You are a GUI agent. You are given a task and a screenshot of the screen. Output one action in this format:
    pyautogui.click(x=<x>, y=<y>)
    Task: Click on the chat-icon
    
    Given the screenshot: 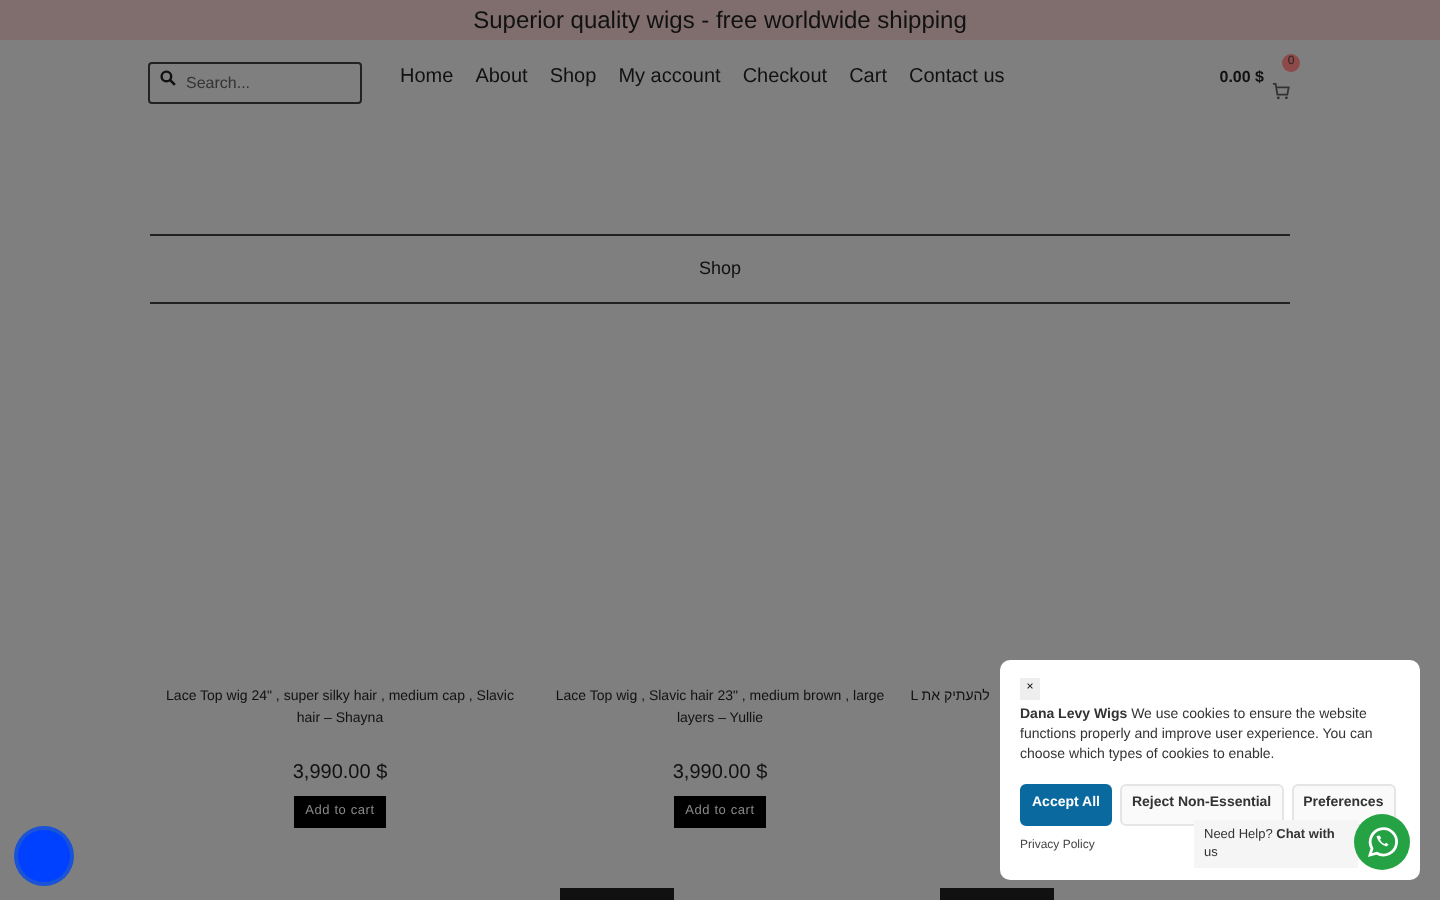 What is the action you would take?
    pyautogui.click(x=1382, y=842)
    